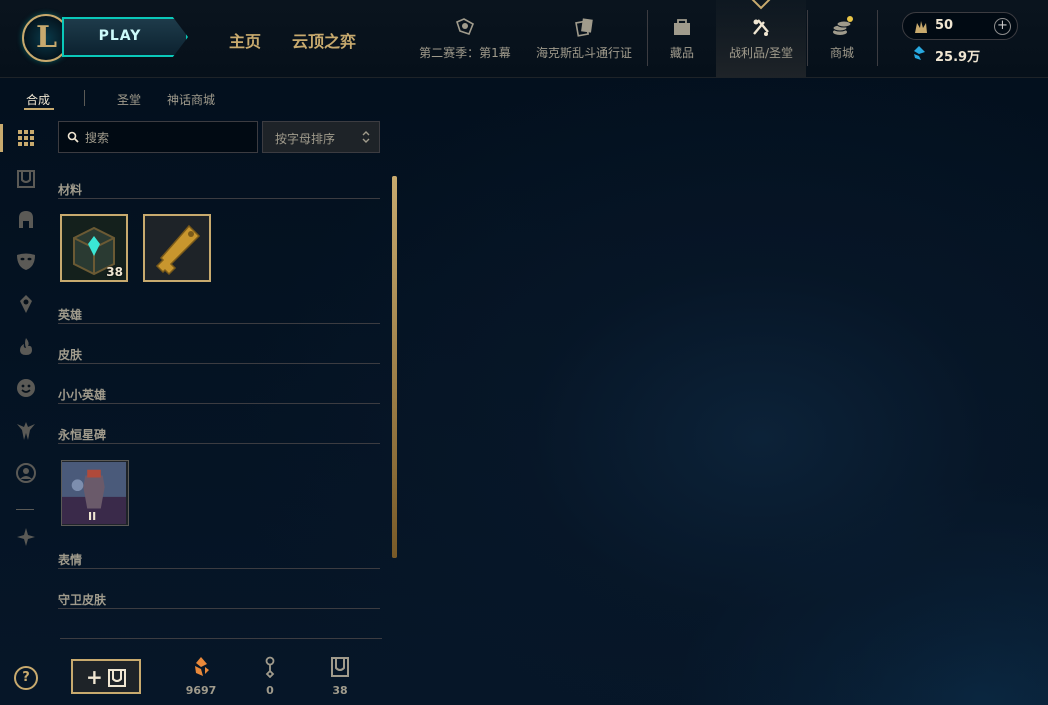 This screenshot has width=1048, height=705. I want to click on active-tab-underline, so click(39, 109).